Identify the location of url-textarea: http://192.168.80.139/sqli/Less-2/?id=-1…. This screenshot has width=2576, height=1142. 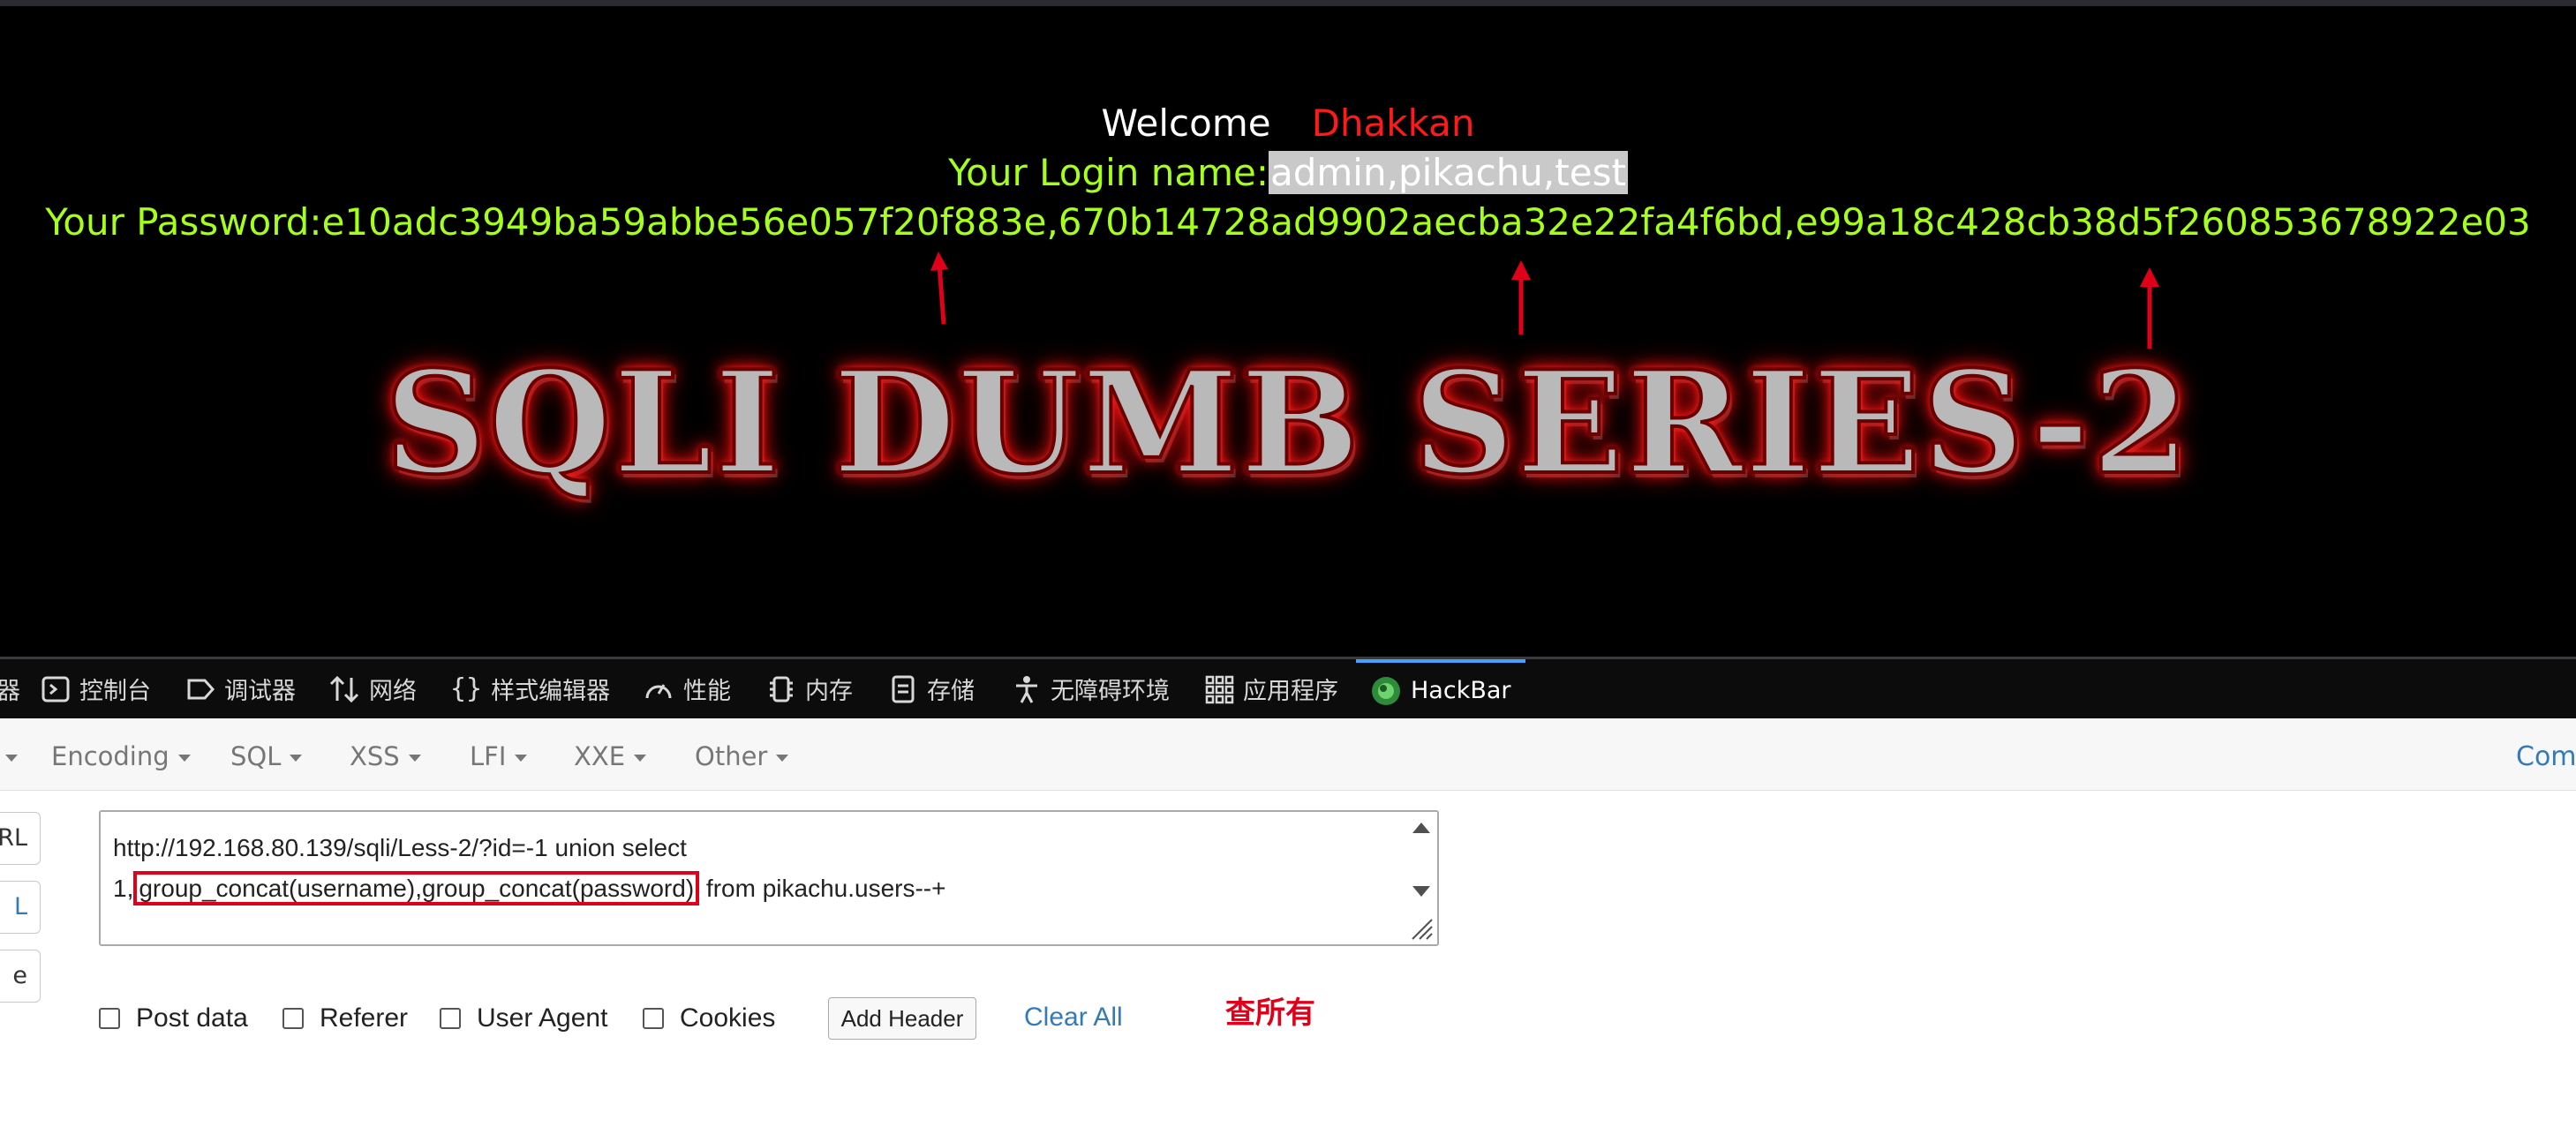
(769, 878).